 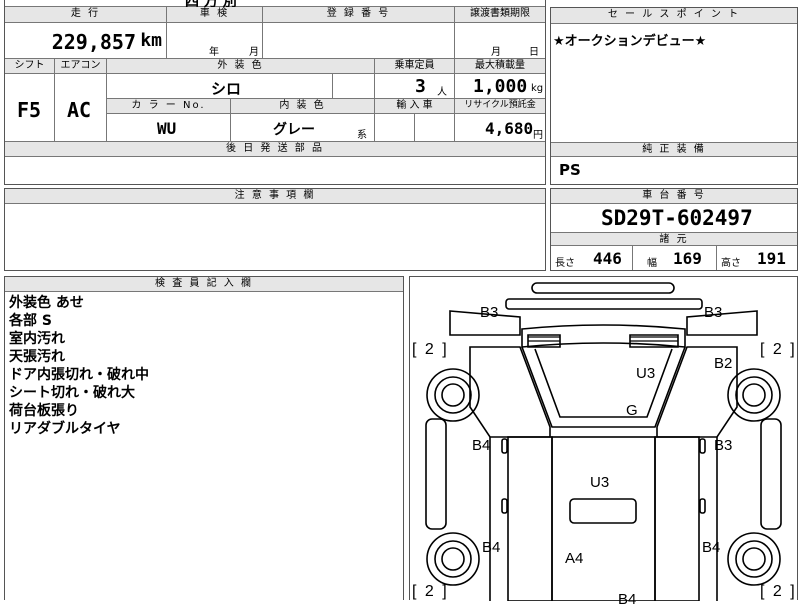 What do you see at coordinates (169, 106) in the screenshot?
I see `colorno-header: カ ラ ー No.` at bounding box center [169, 106].